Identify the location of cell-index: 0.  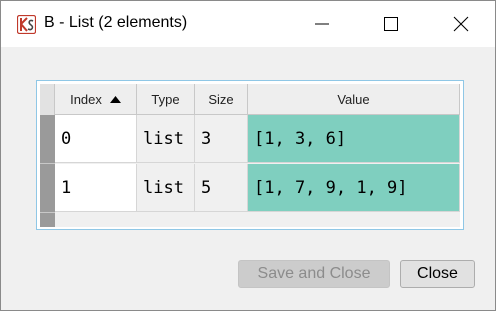
(96, 139).